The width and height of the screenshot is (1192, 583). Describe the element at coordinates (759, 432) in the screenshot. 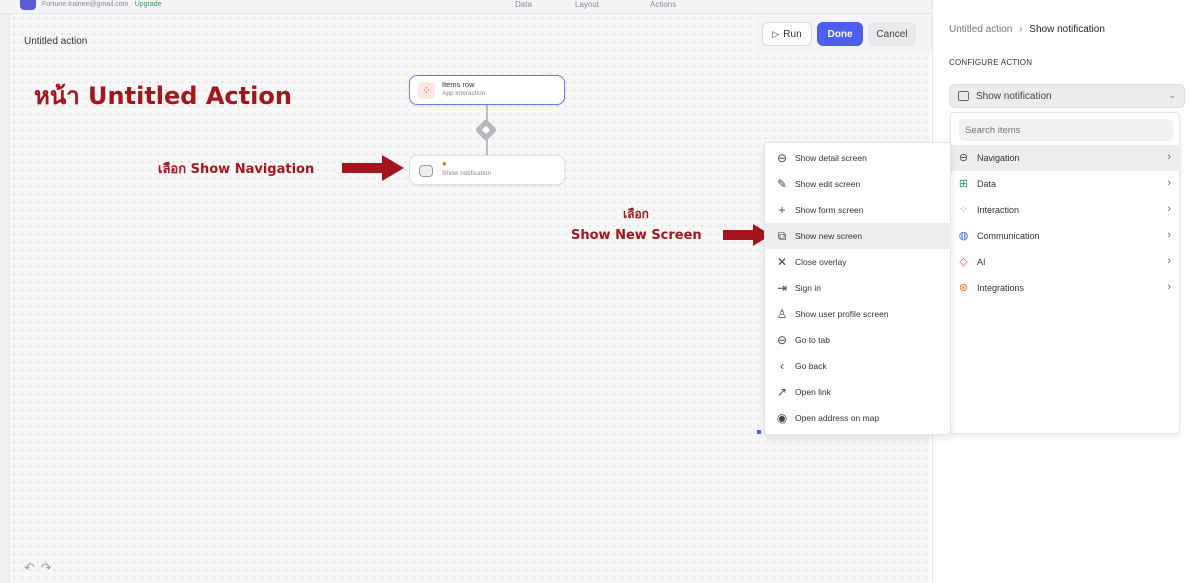

I see `selection-handle` at that location.